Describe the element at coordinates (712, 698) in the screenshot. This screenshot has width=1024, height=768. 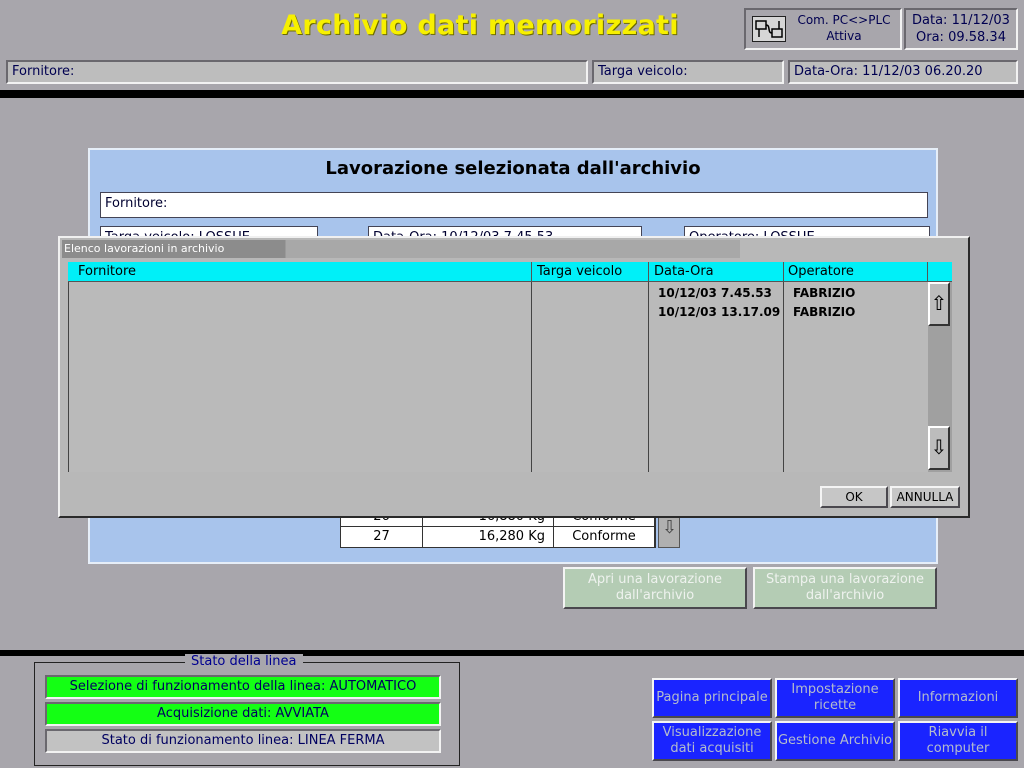
I see `home-page-button: Pagina principale` at that location.